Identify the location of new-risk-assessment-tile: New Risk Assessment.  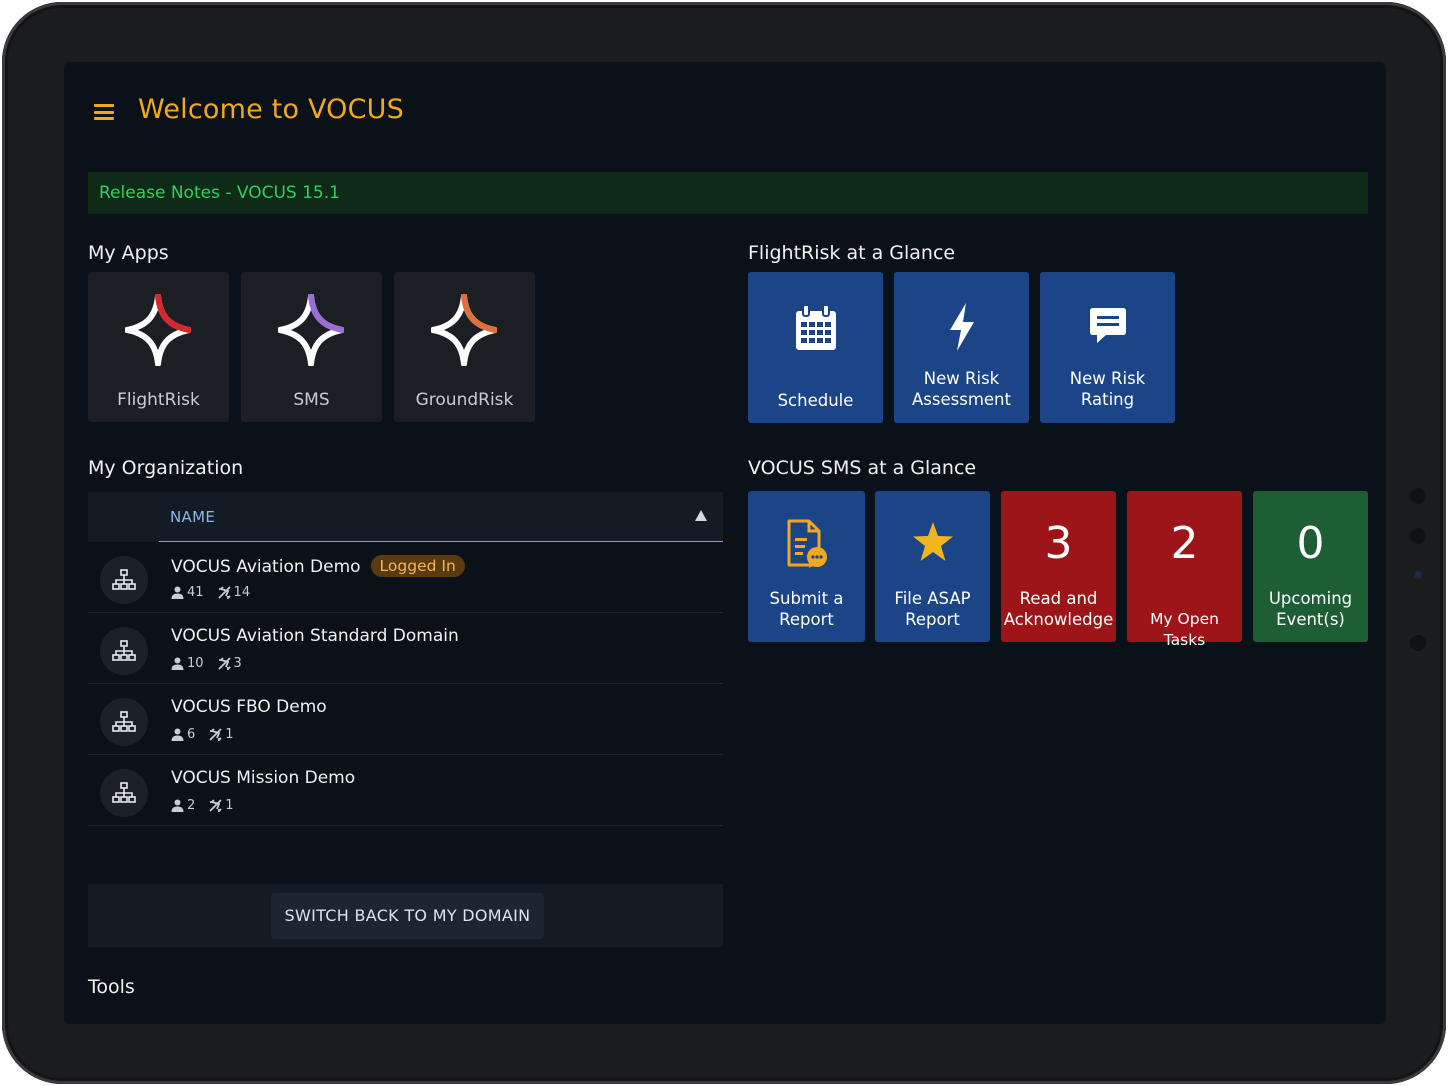
(961, 347).